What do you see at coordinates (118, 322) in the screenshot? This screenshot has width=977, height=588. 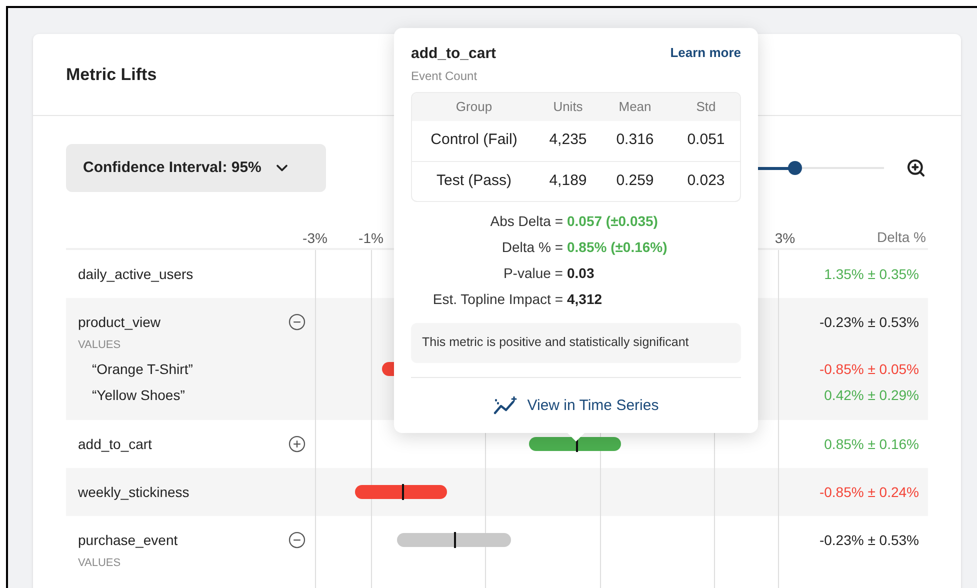 I see `metric-name: product_view` at bounding box center [118, 322].